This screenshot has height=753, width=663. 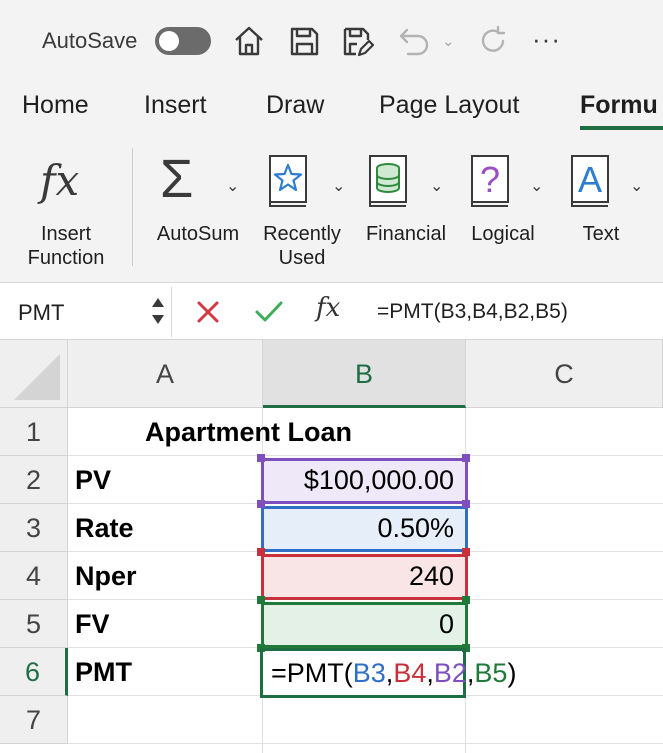 I want to click on recently-used-label: Recently Used, so click(x=302, y=246).